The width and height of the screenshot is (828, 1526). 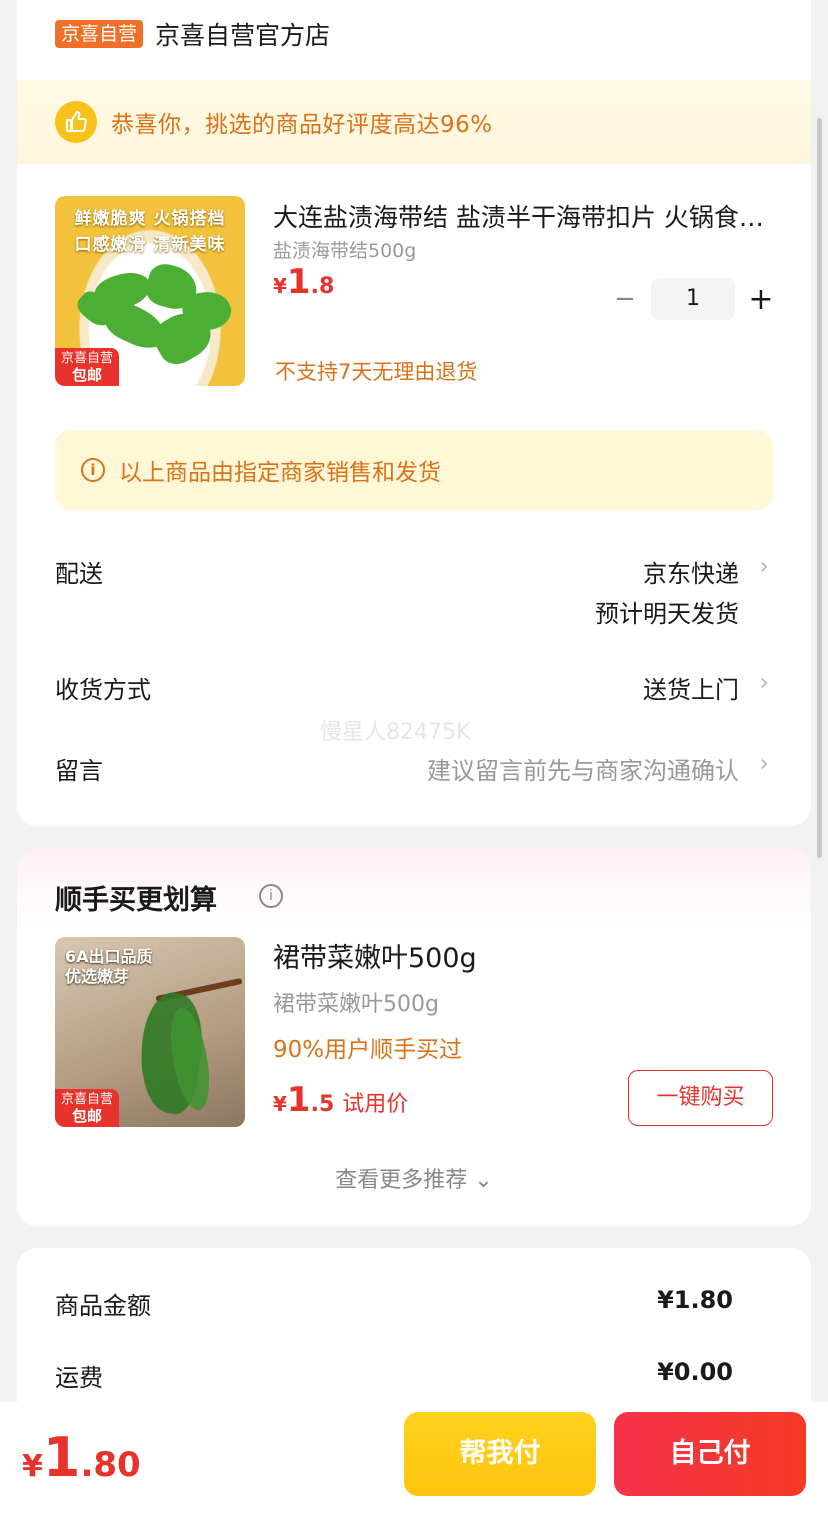 What do you see at coordinates (375, 955) in the screenshot?
I see `recommend-item-title: 裙带菜嫩叶500g` at bounding box center [375, 955].